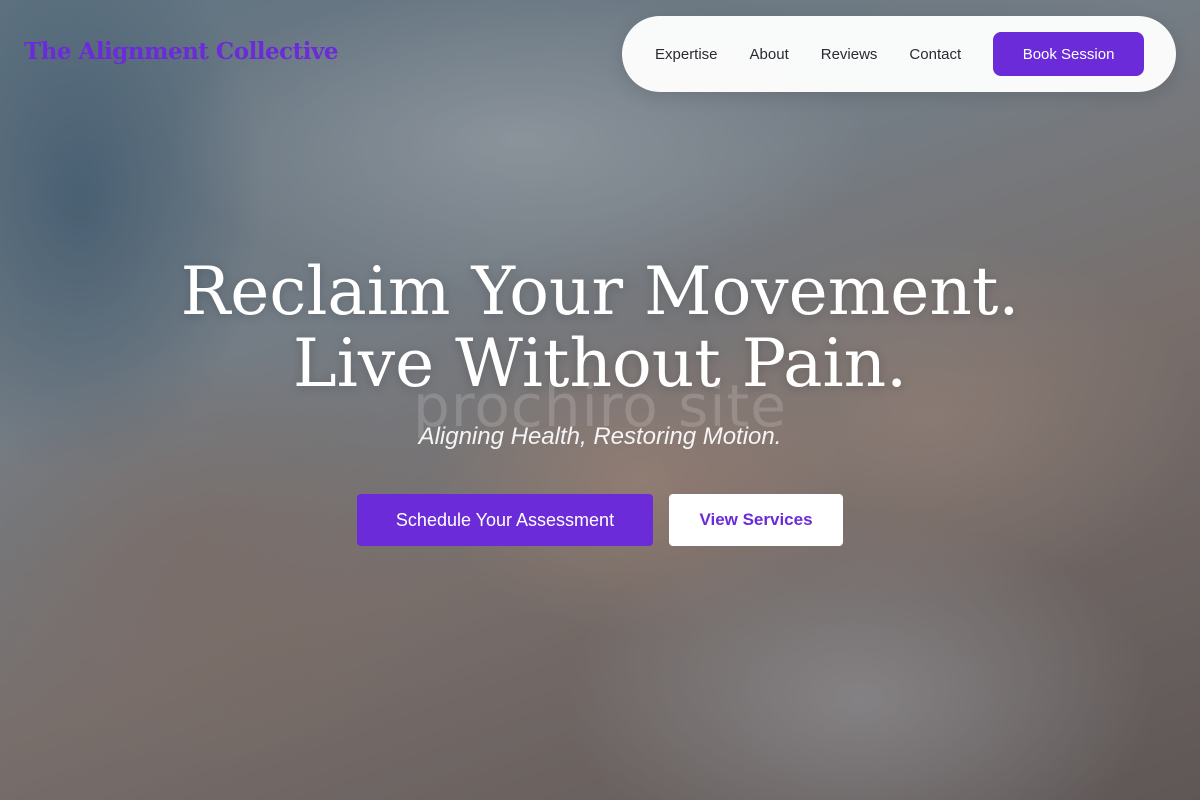  What do you see at coordinates (686, 54) in the screenshot?
I see `nav-link-expertise: Expertise` at bounding box center [686, 54].